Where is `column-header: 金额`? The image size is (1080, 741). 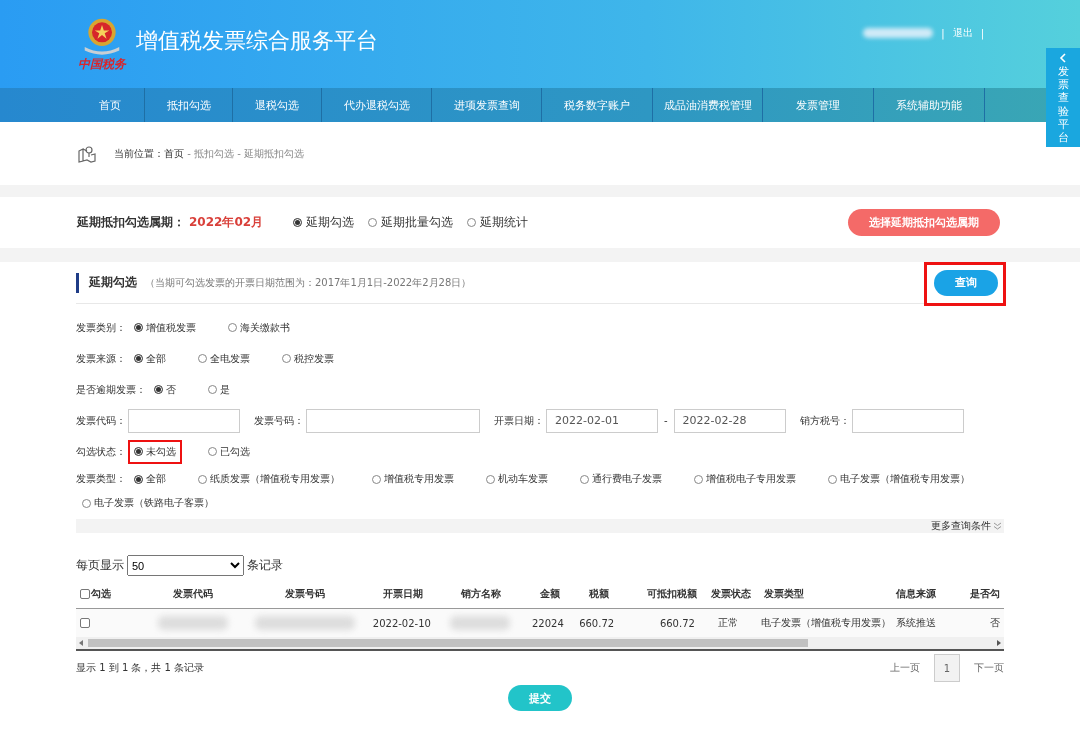
column-header: 金额 is located at coordinates (549, 594).